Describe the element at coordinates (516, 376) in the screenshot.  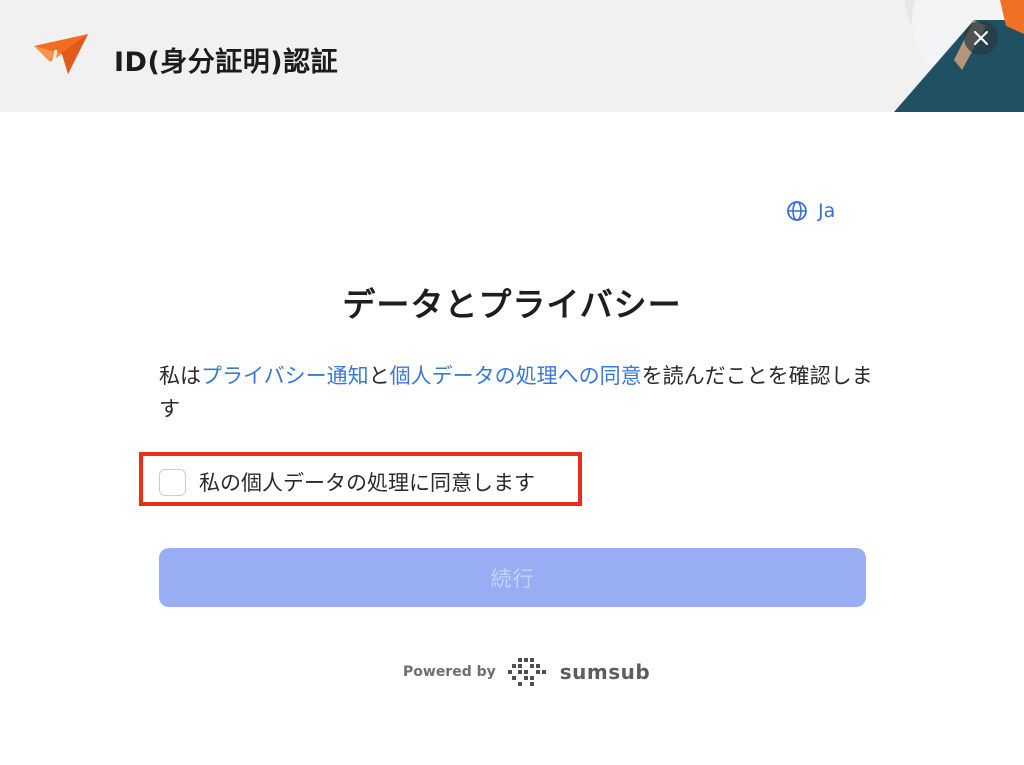
I see `data-processing-consent-link: 個人データの処理への同意` at that location.